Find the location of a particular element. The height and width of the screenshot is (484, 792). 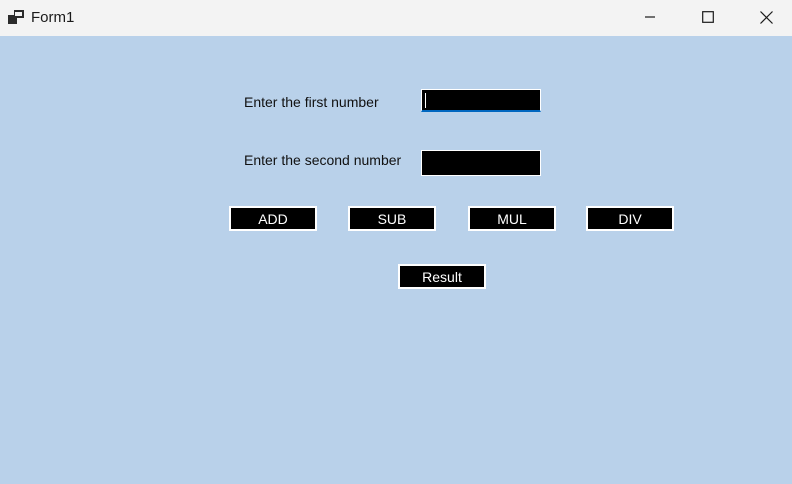

second-number-label: Enter the second number is located at coordinates (323, 160).